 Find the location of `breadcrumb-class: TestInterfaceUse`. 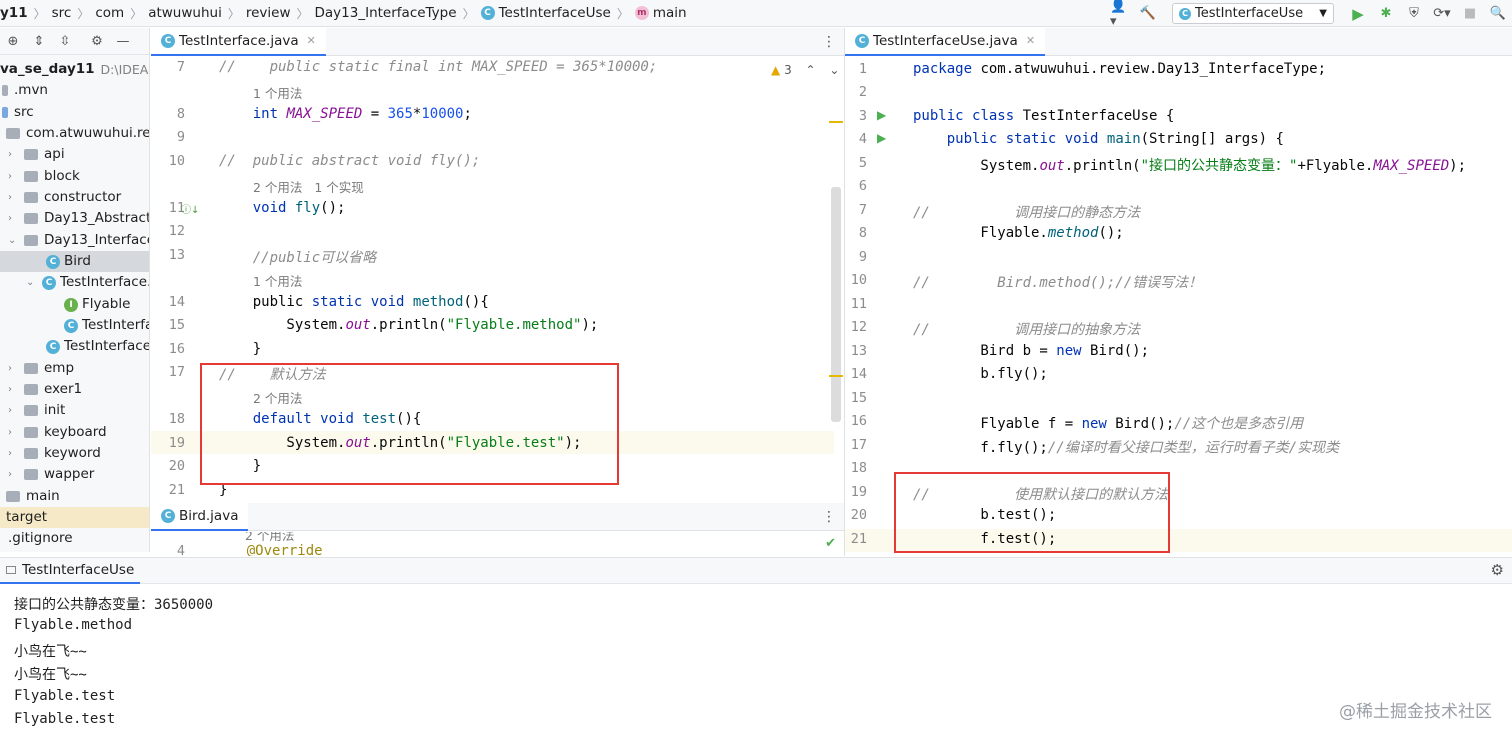

breadcrumb-class: TestInterfaceUse is located at coordinates (555, 13).